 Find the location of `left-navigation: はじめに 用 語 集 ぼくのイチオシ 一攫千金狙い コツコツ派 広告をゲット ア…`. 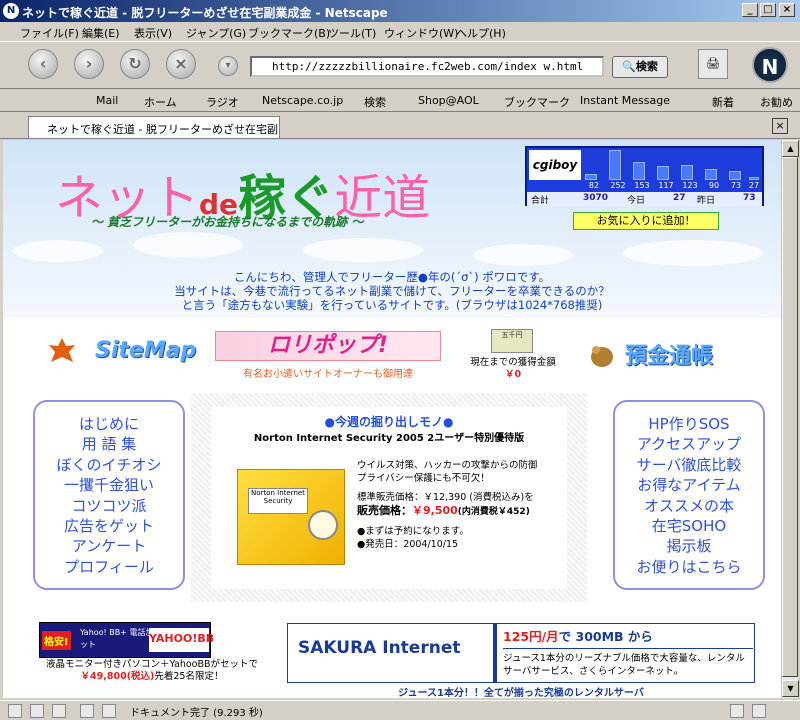

left-navigation: はじめに 用 語 集 ぼくのイチオシ 一攫千金狙い コツコツ派 広告をゲット ア… is located at coordinates (109, 495).